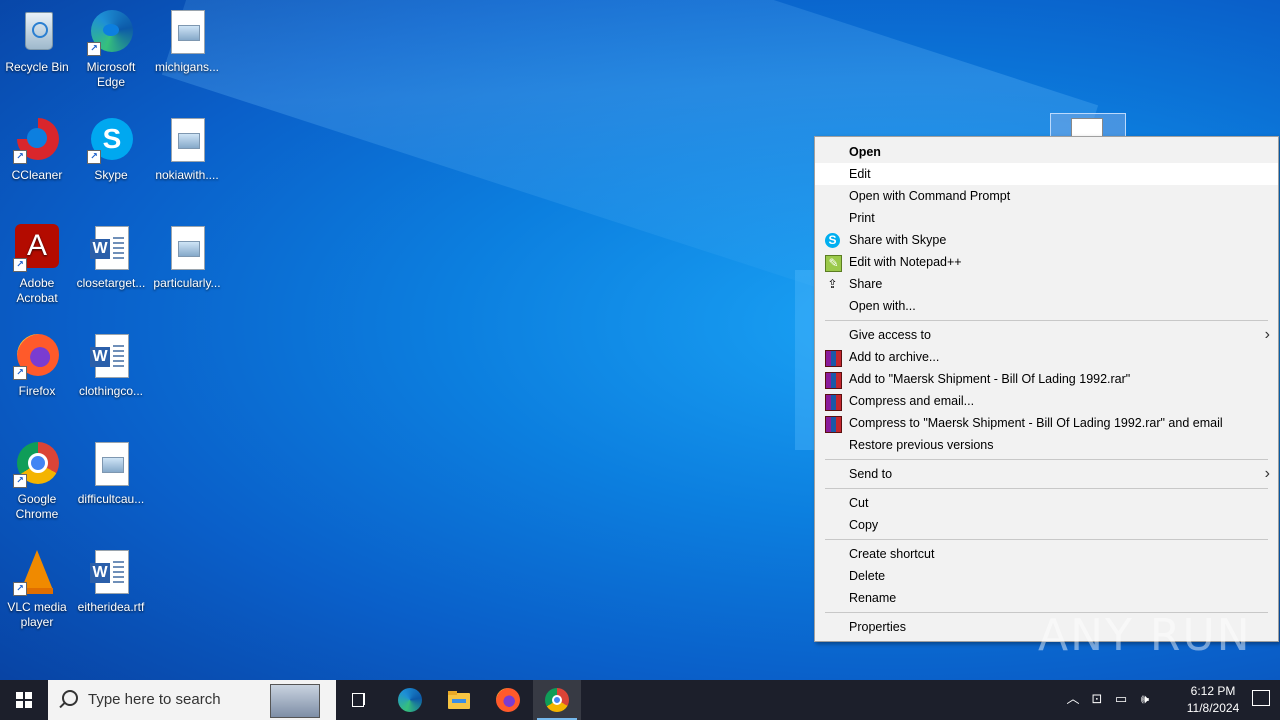  I want to click on network-icon: ▭, so click(1121, 699).